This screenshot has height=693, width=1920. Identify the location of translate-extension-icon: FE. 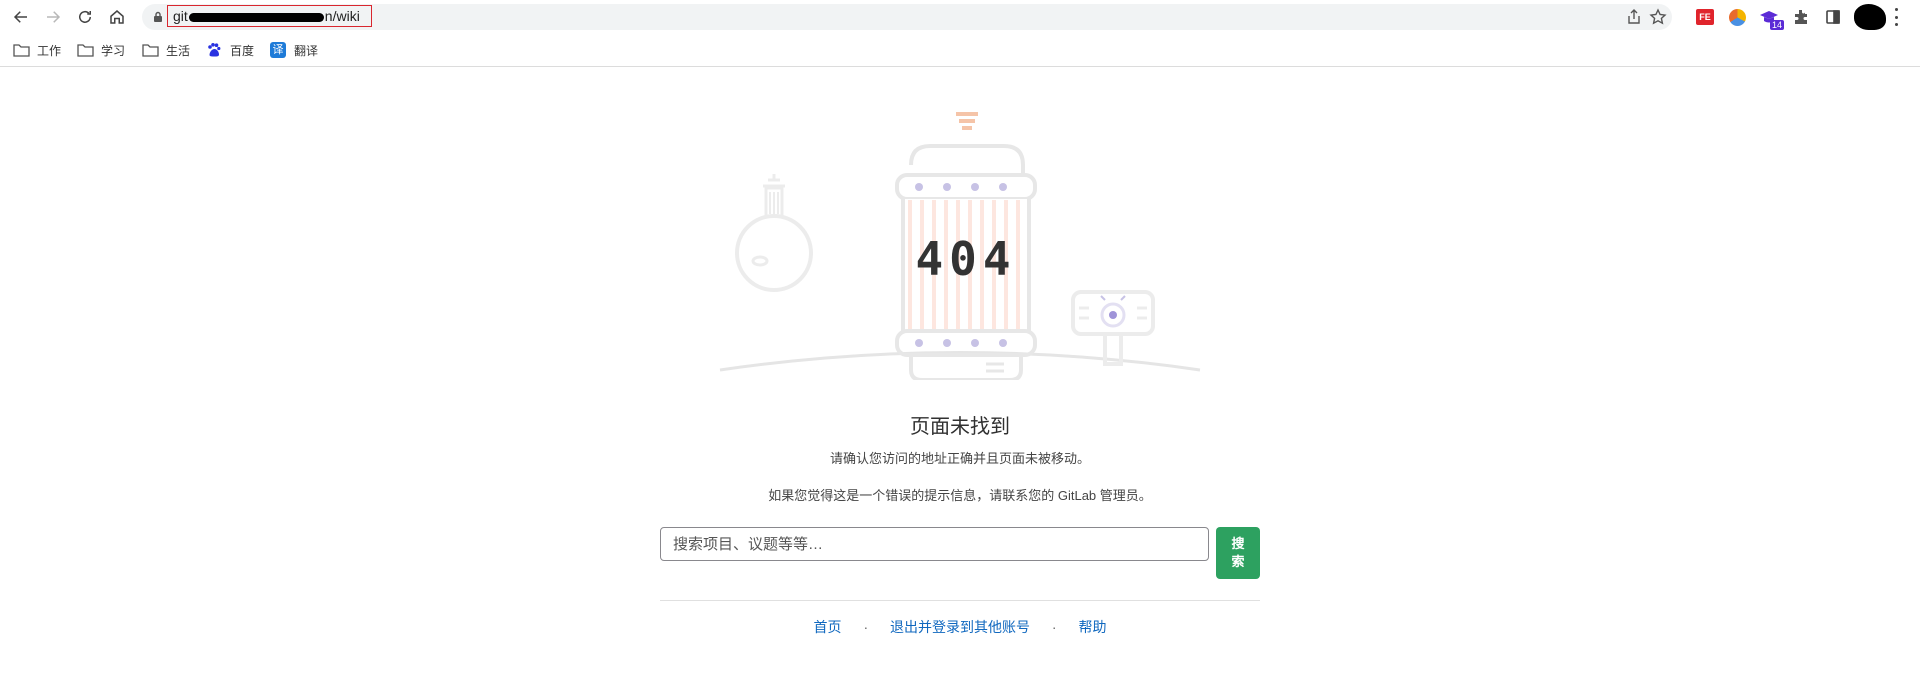
(1705, 17).